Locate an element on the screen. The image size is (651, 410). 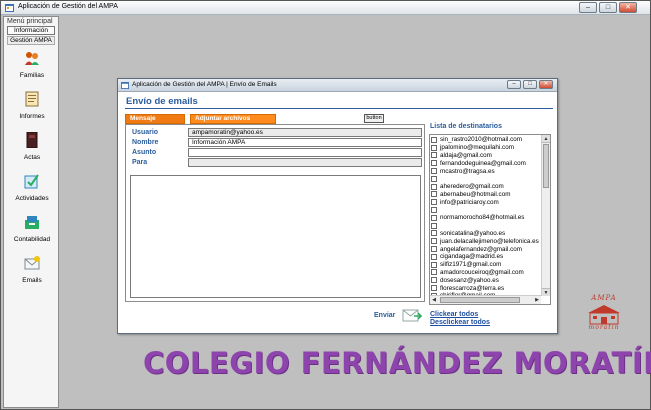
menu-item-contabilidad: Contabilidad is located at coordinates (32, 228).